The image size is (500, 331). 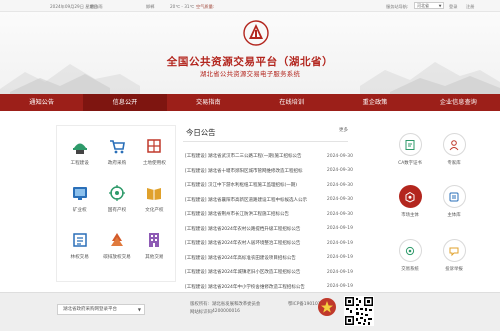 What do you see at coordinates (410, 163) in the screenshot?
I see `quick-link-label: CA数字证书` at bounding box center [410, 163].